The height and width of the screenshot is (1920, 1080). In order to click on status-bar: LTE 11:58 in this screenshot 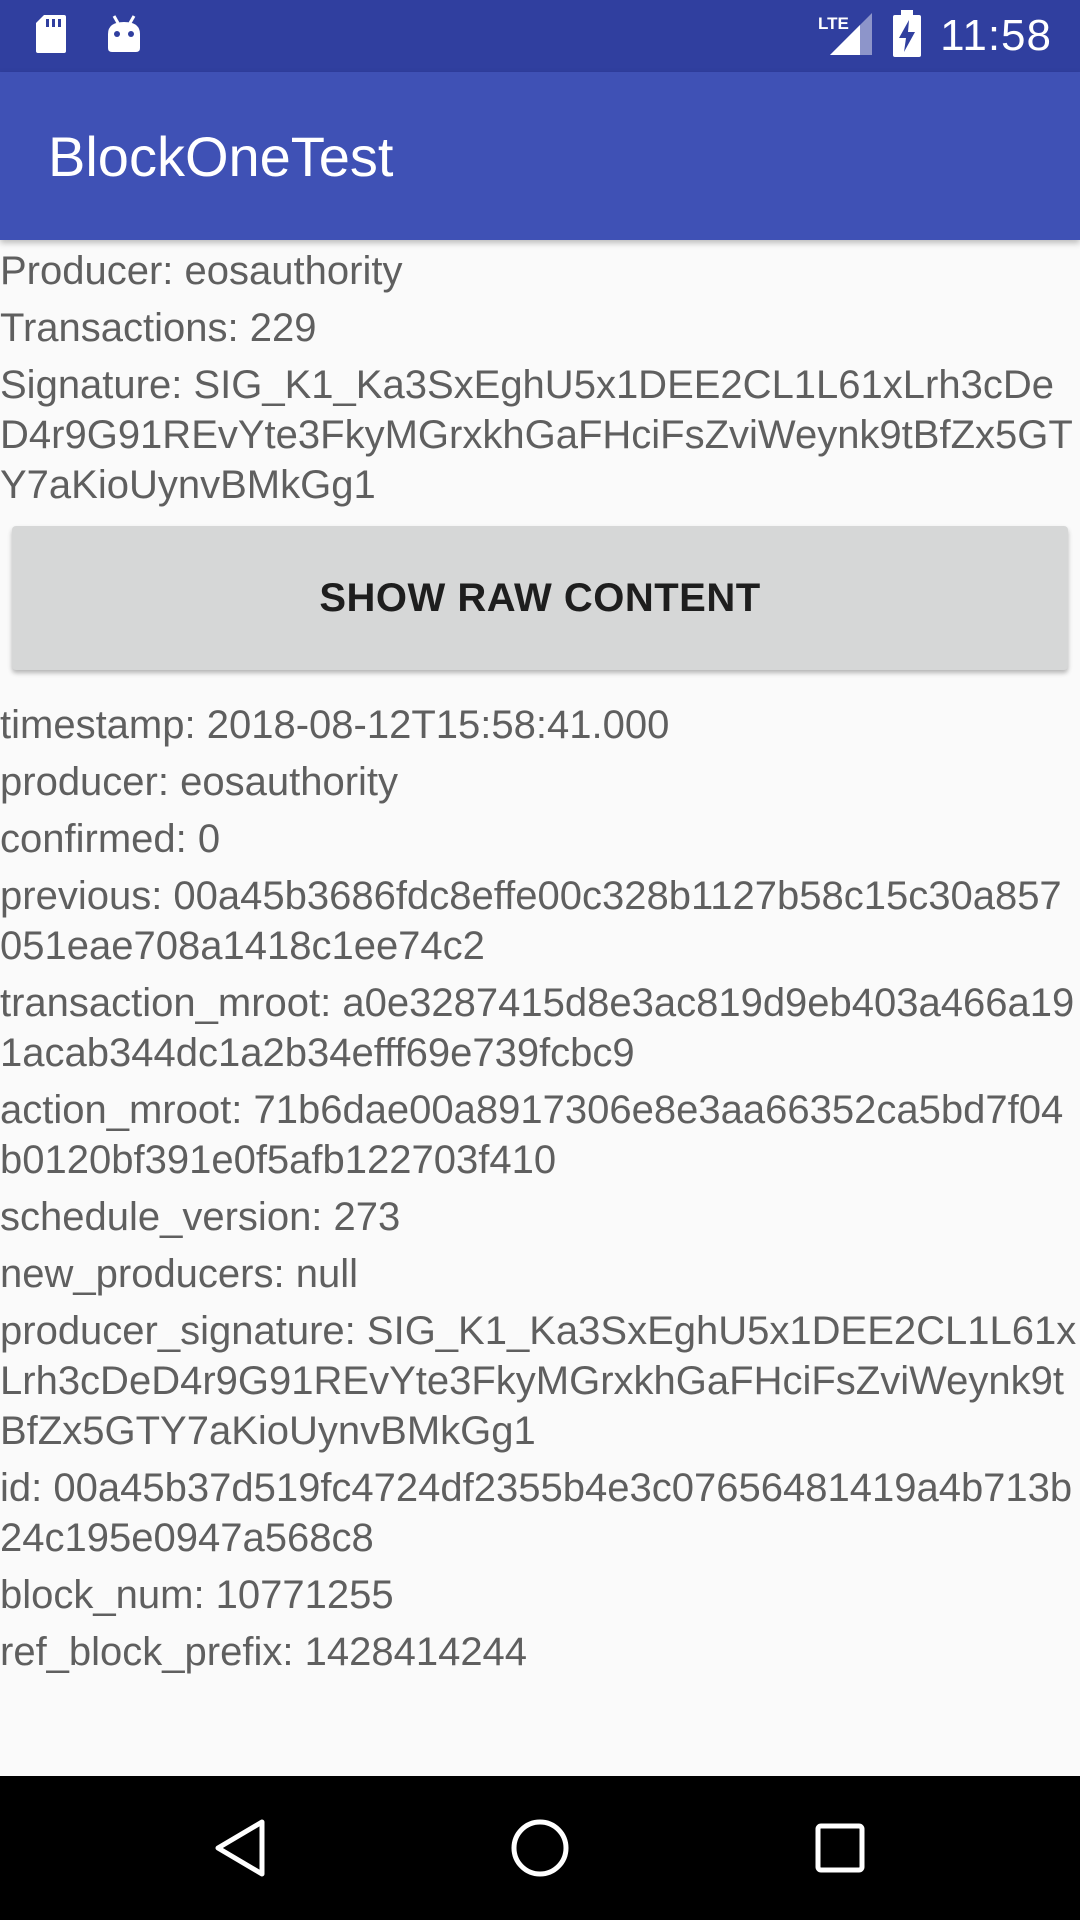, I will do `click(540, 36)`.